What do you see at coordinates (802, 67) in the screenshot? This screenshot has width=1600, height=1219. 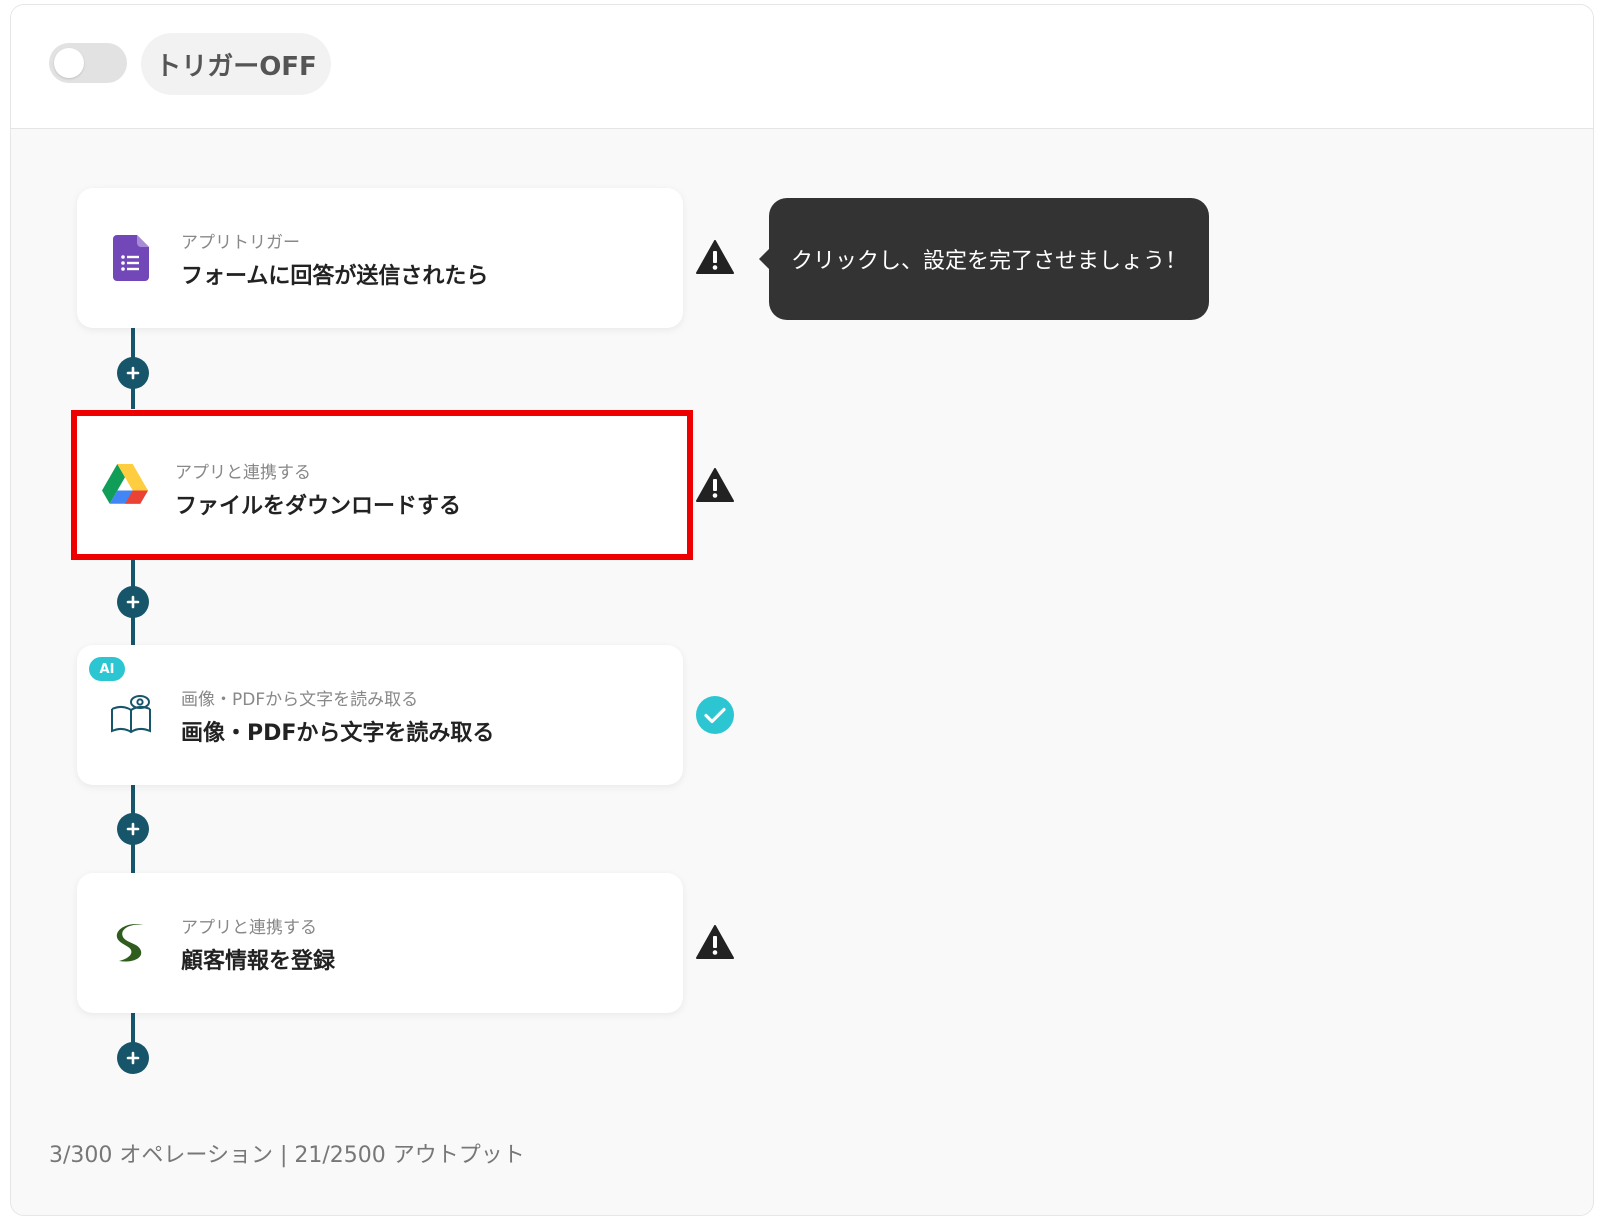 I see `top-bar: トリガーOFF` at bounding box center [802, 67].